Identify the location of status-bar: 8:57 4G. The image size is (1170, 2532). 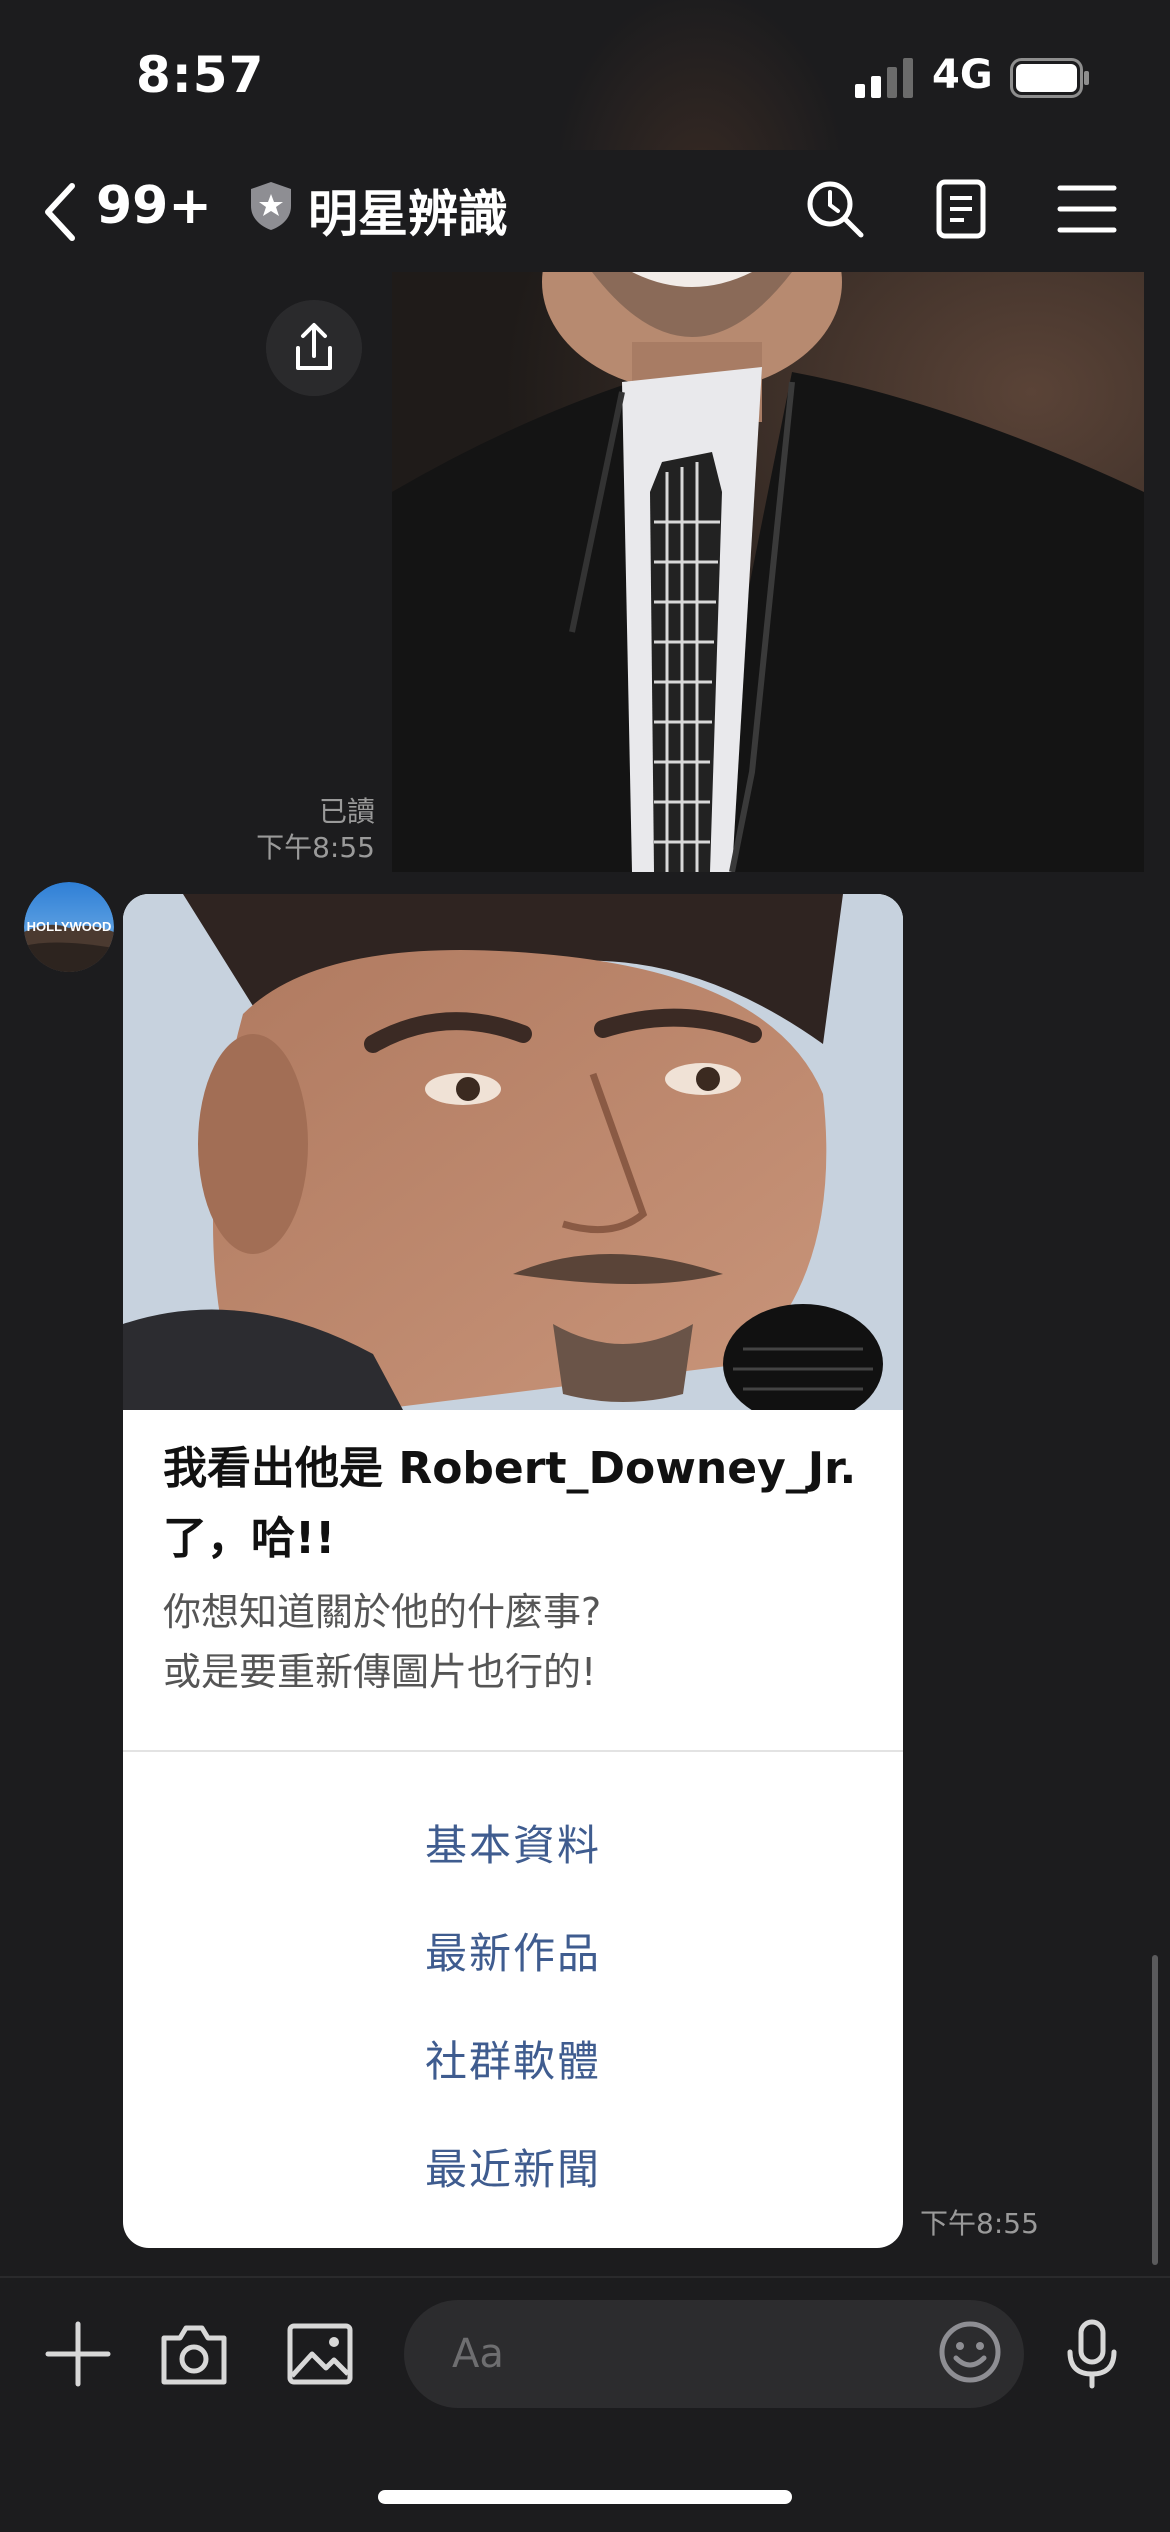
(585, 75).